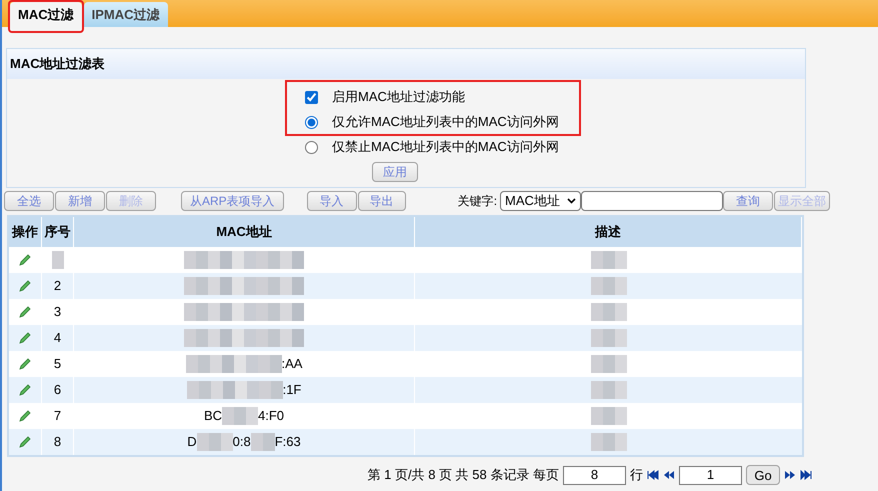 The height and width of the screenshot is (491, 878). Describe the element at coordinates (395, 172) in the screenshot. I see `apply-button: 应用` at that location.